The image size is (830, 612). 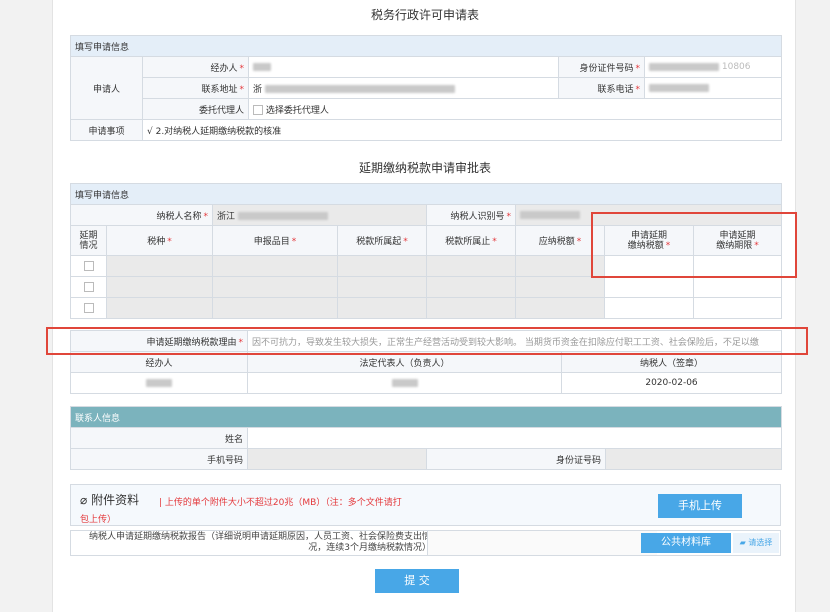 What do you see at coordinates (159, 383) in the screenshot?
I see `sign-agent-value` at bounding box center [159, 383].